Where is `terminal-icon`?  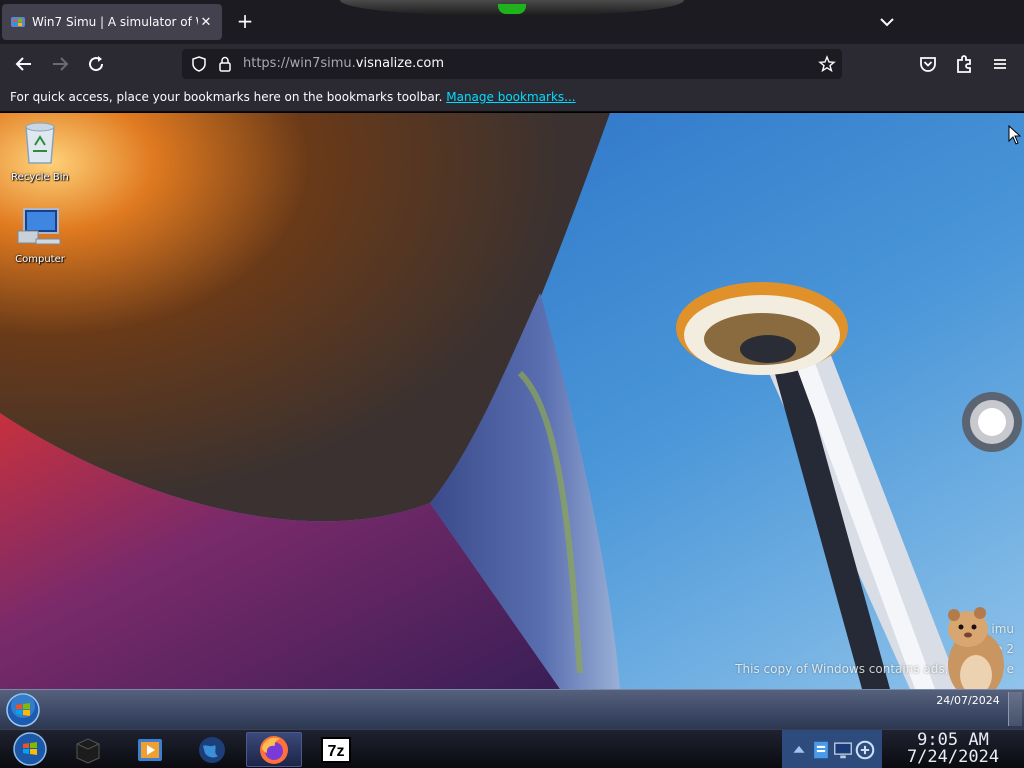
terminal-icon is located at coordinates (88, 750).